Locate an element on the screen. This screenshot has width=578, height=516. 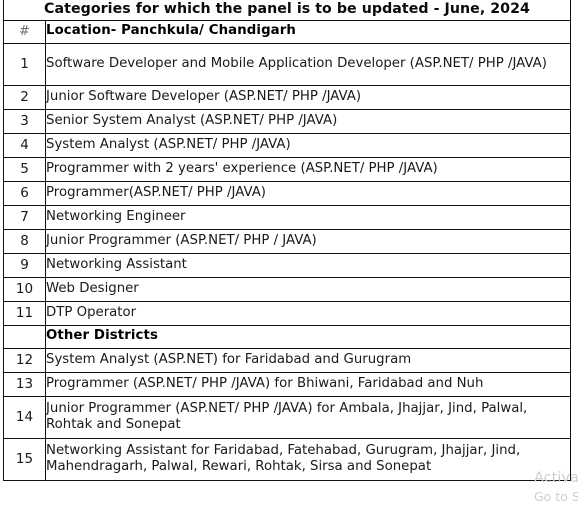
table-row: 9 Networking Assistant is located at coordinates (287, 265).